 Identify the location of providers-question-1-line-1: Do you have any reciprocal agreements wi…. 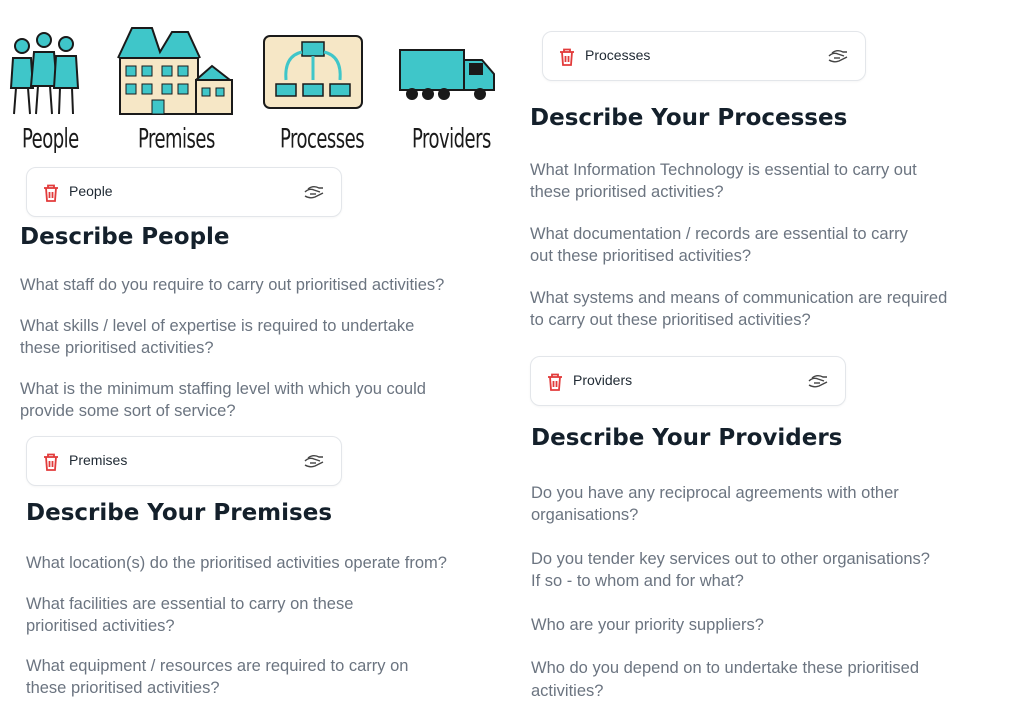
(715, 493).